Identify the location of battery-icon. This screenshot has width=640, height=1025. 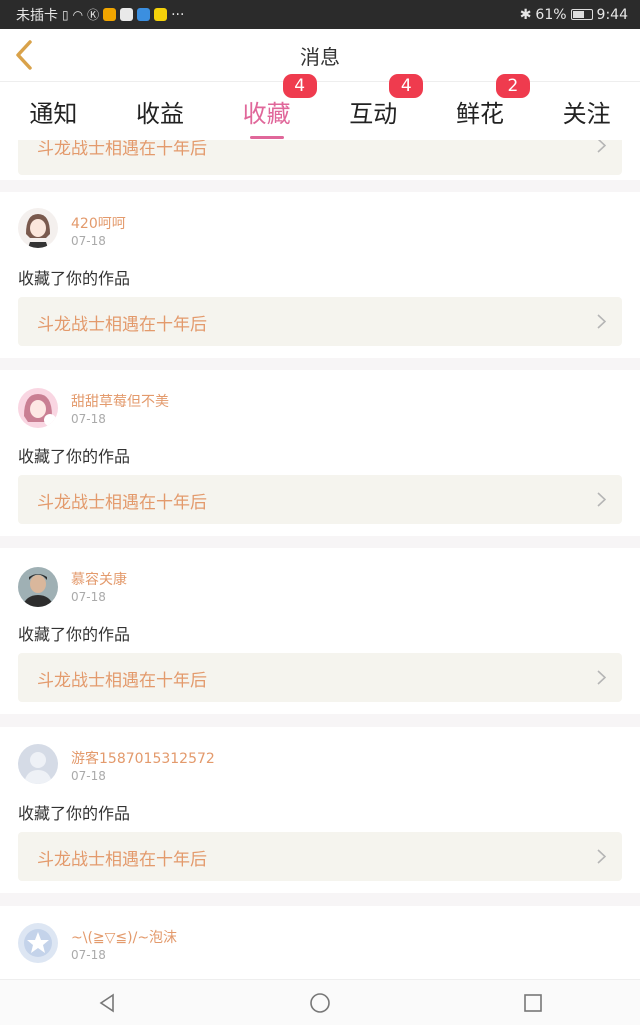
(581, 14).